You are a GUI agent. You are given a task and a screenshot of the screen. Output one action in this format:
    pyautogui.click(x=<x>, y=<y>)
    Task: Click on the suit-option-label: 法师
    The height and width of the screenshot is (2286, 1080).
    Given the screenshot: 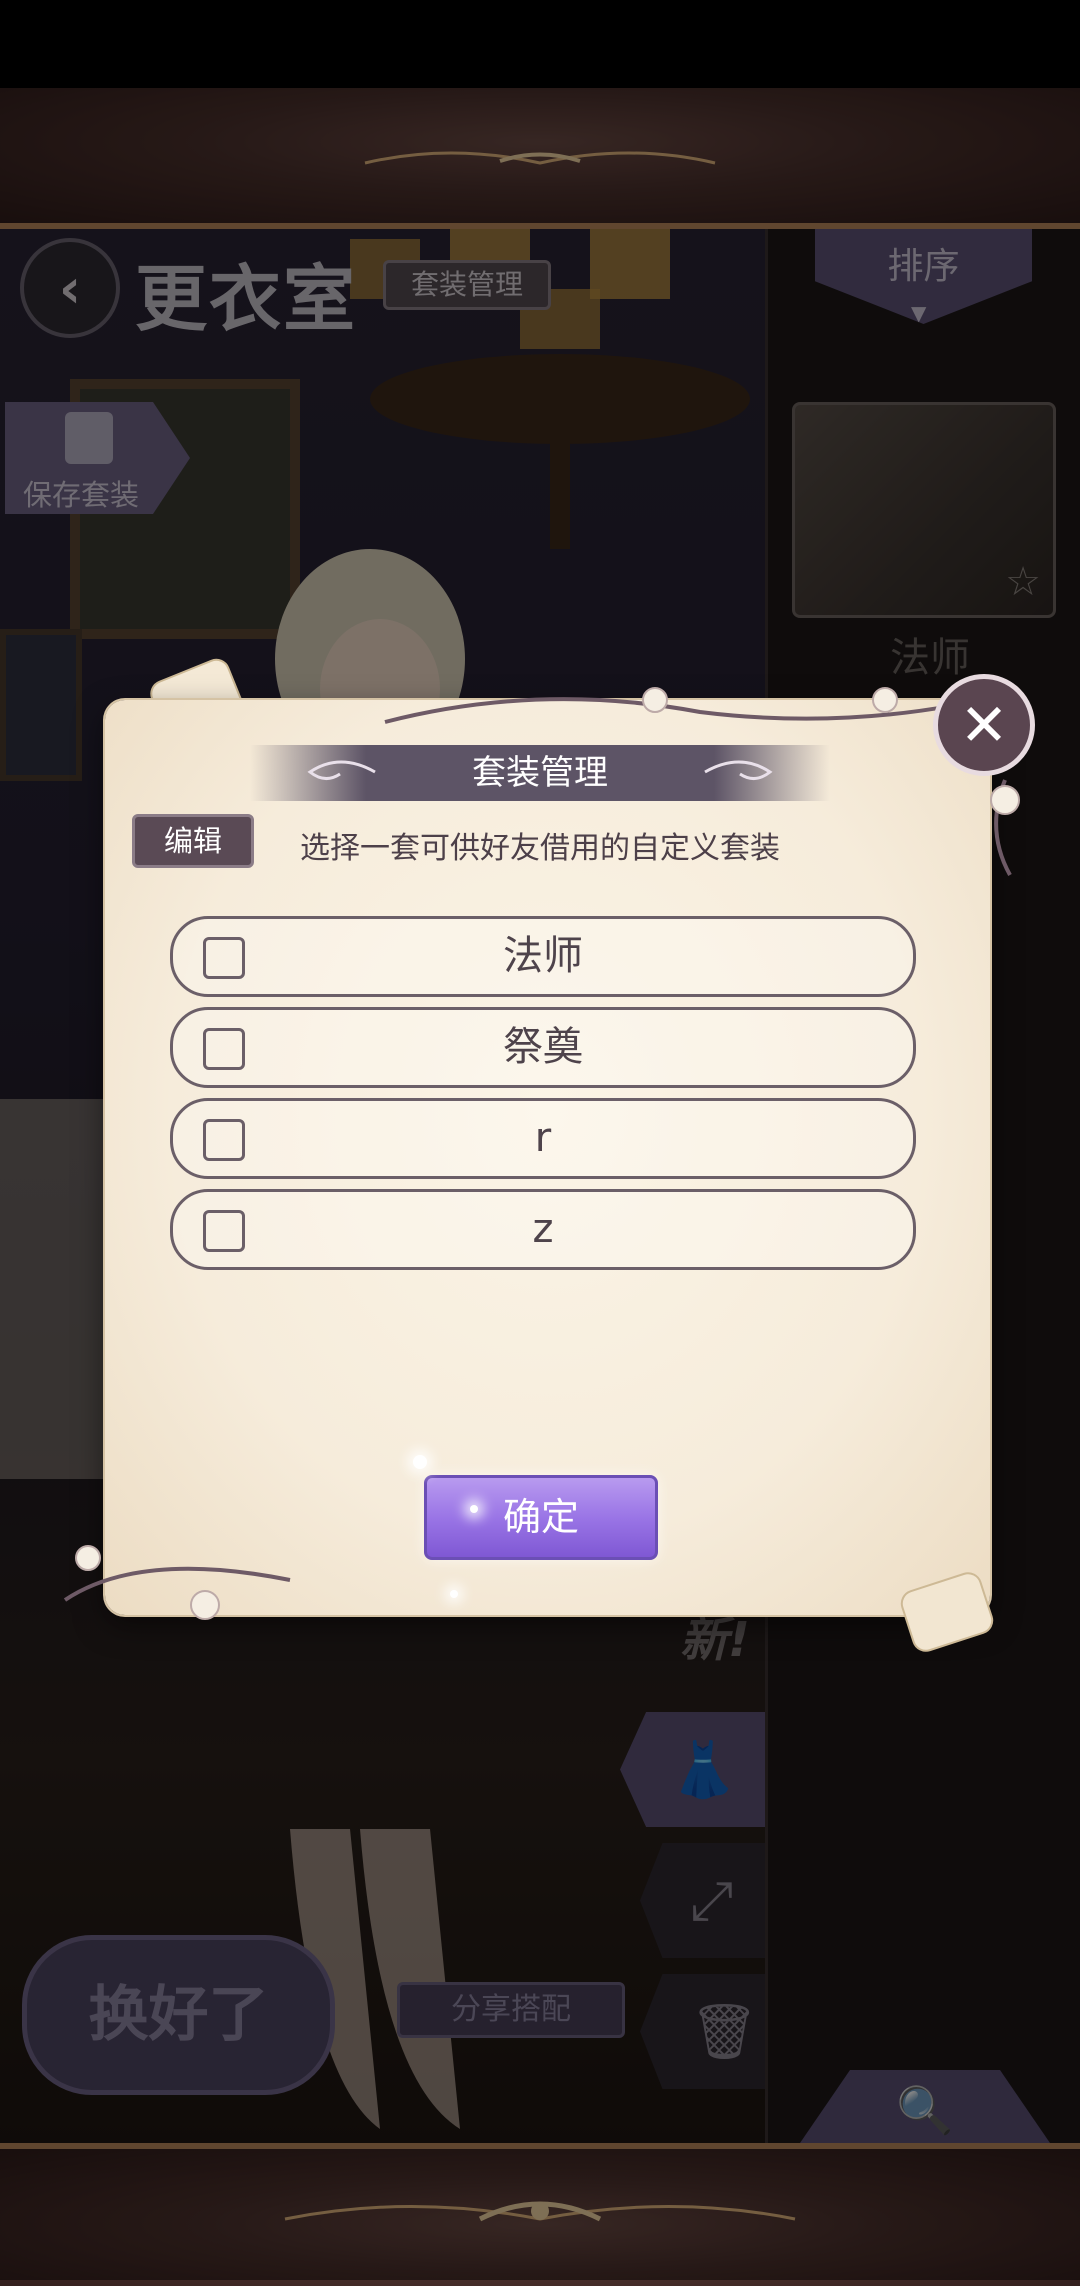 What is the action you would take?
    pyautogui.click(x=543, y=956)
    